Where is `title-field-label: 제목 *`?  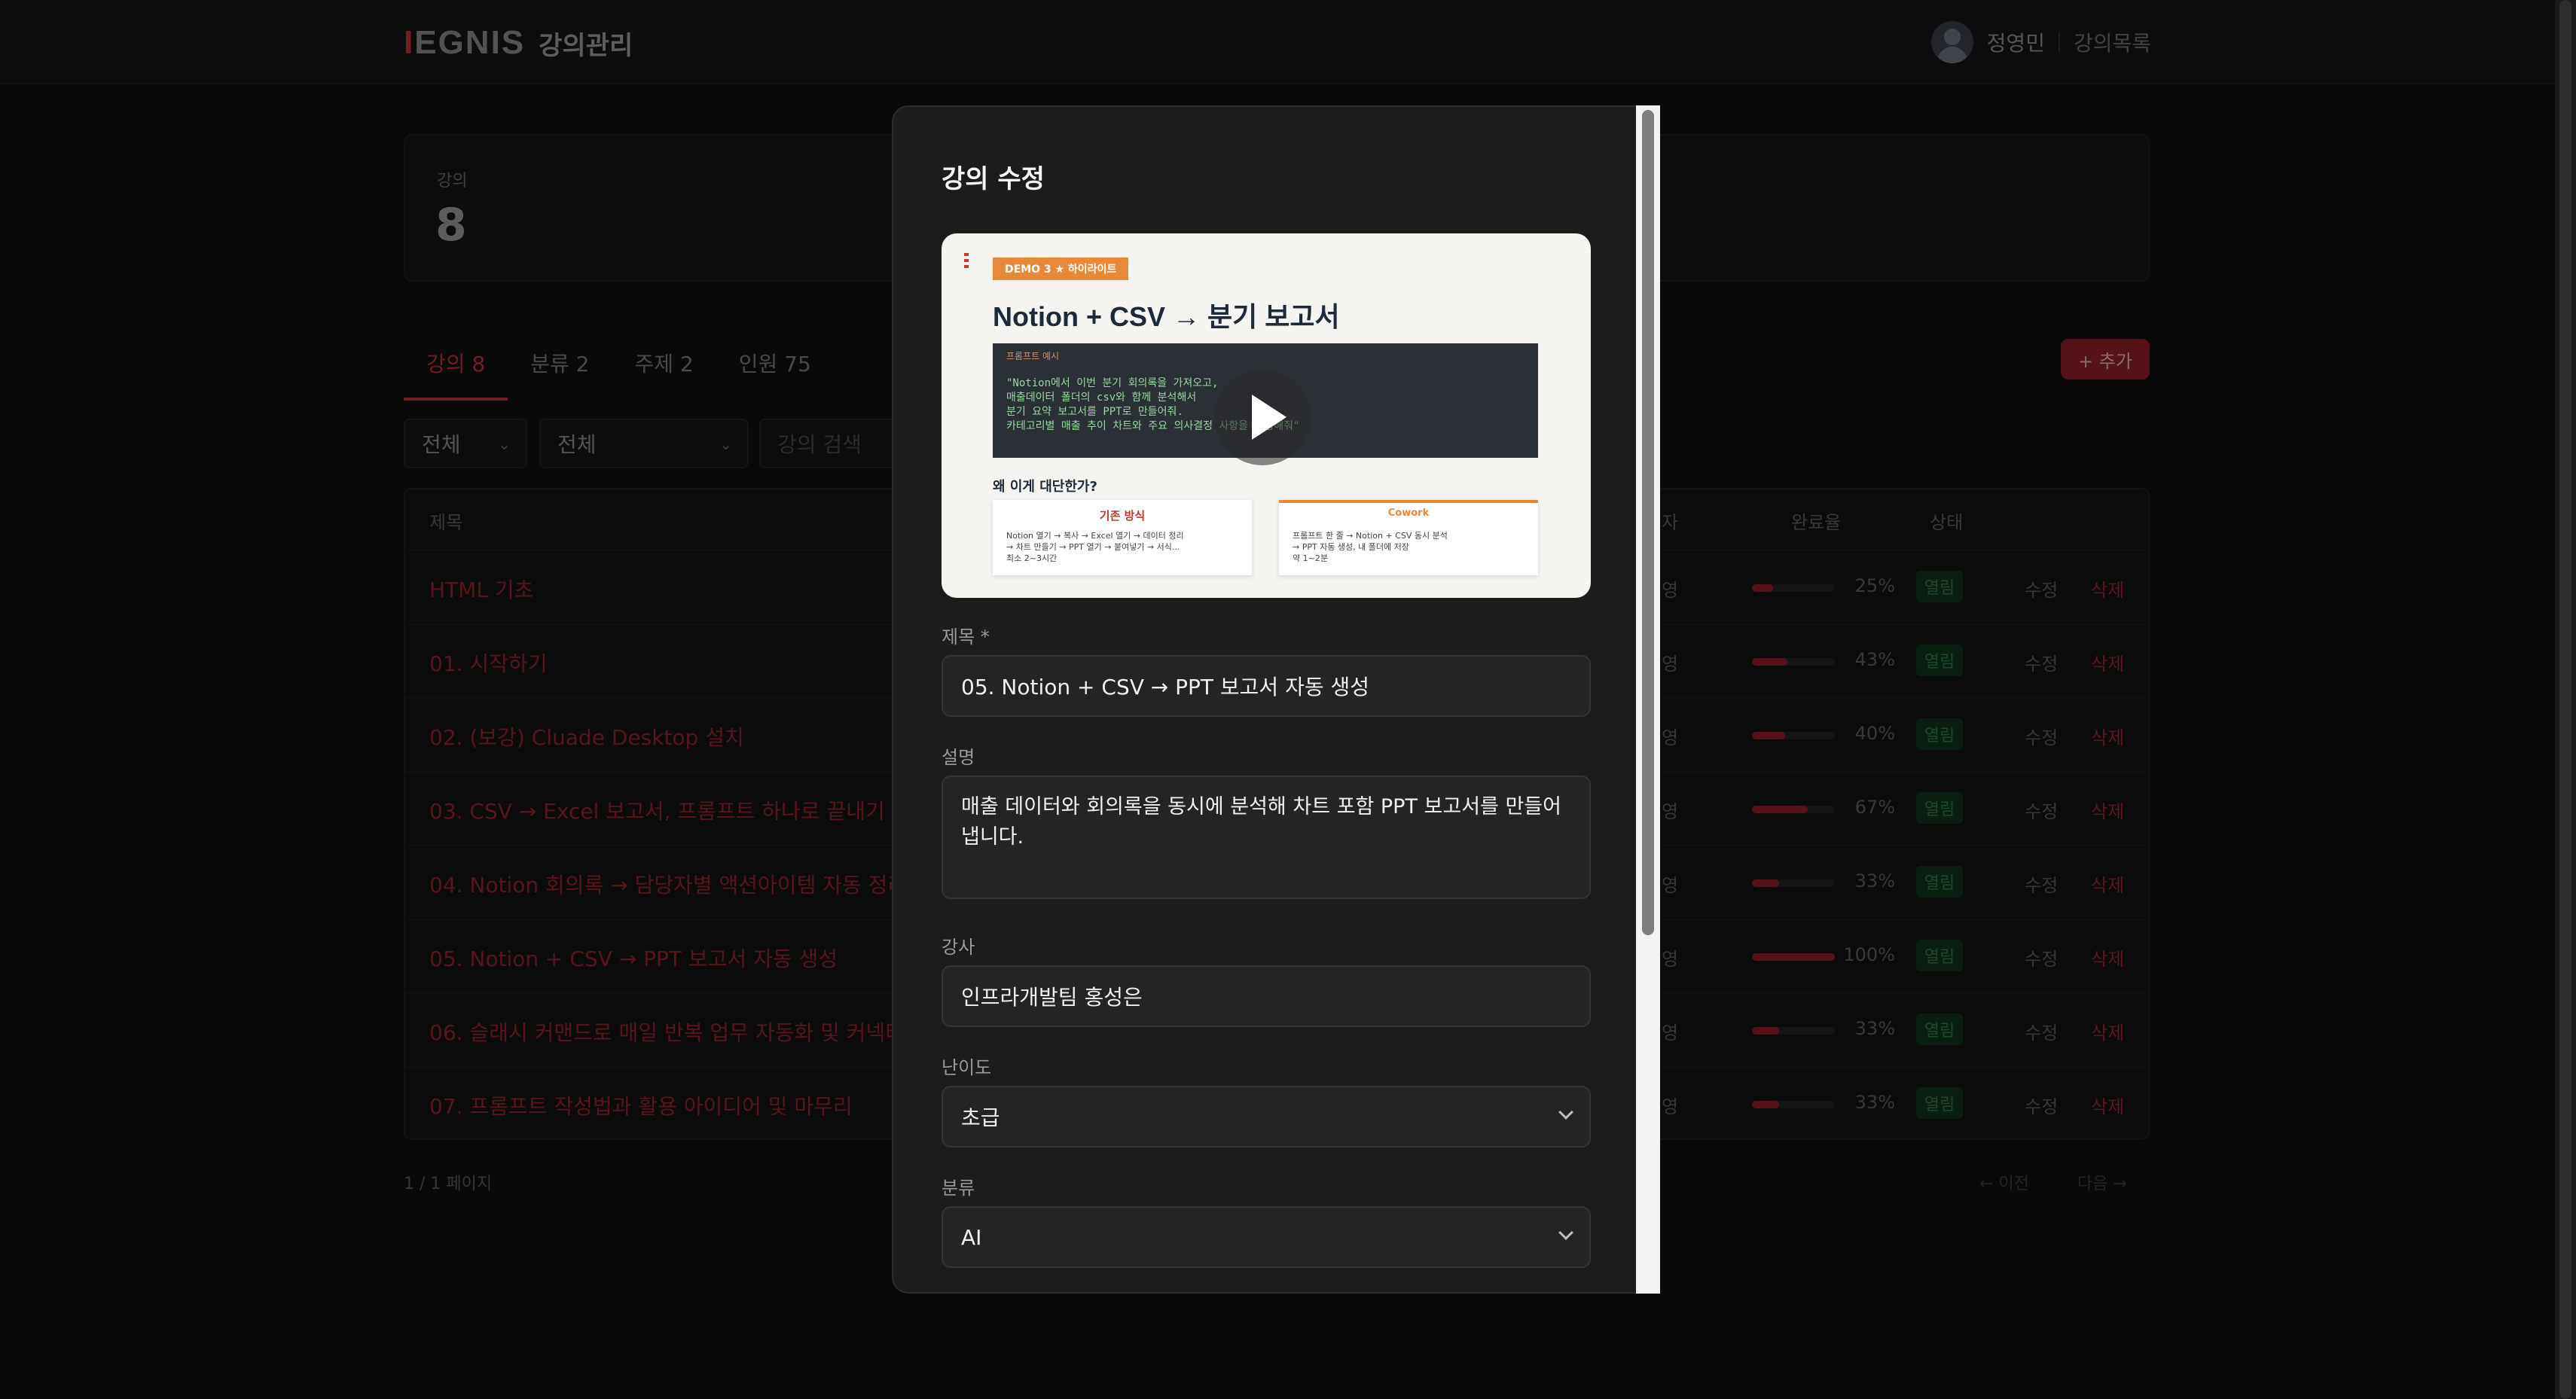 title-field-label: 제목 * is located at coordinates (966, 637).